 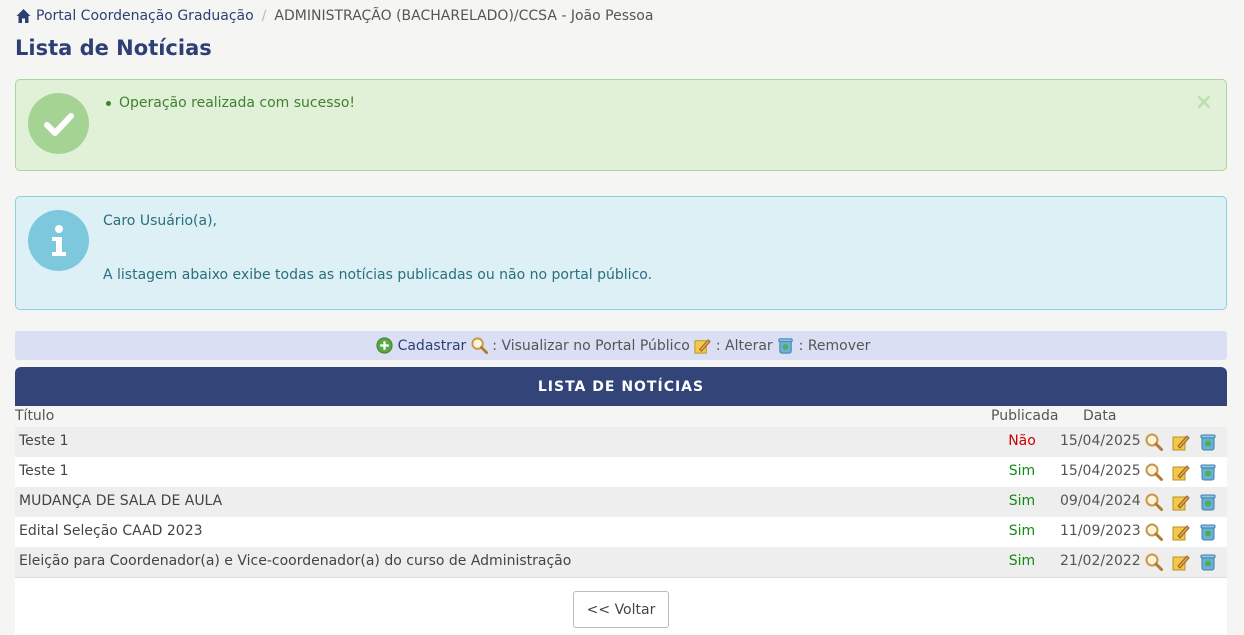 I want to click on table-row: Edital Seleção CAAD 2023 Sim 11/09/2023, so click(x=621, y=532).